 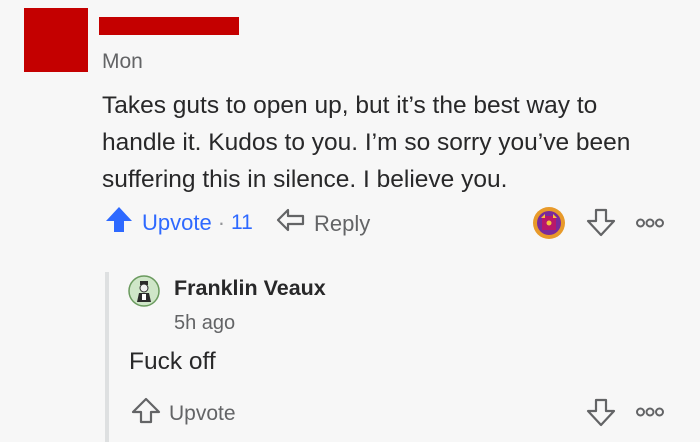 I want to click on reply-button: Reply, so click(x=323, y=223).